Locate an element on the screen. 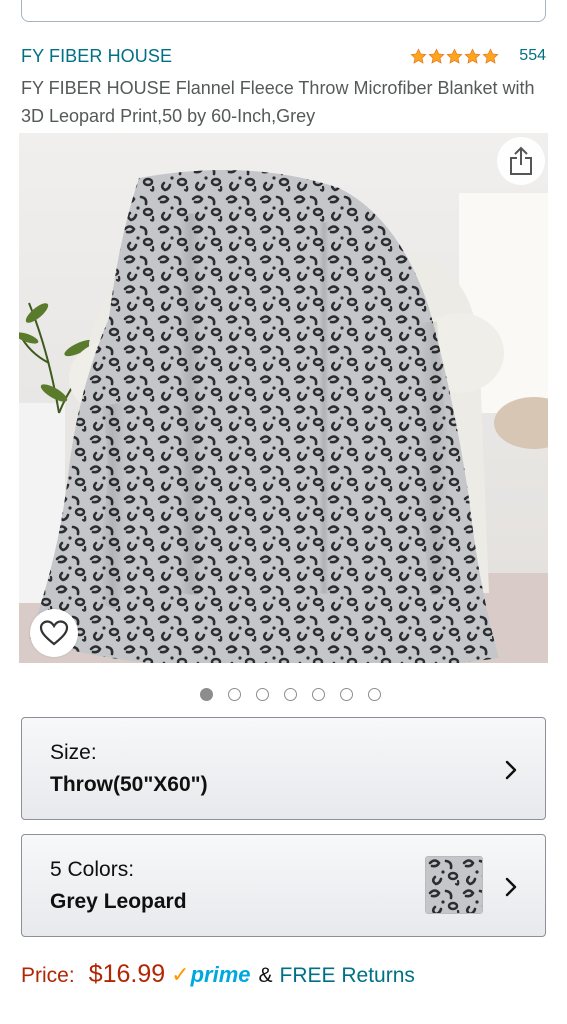 The image size is (567, 1024). rating: 554 is located at coordinates (478, 56).